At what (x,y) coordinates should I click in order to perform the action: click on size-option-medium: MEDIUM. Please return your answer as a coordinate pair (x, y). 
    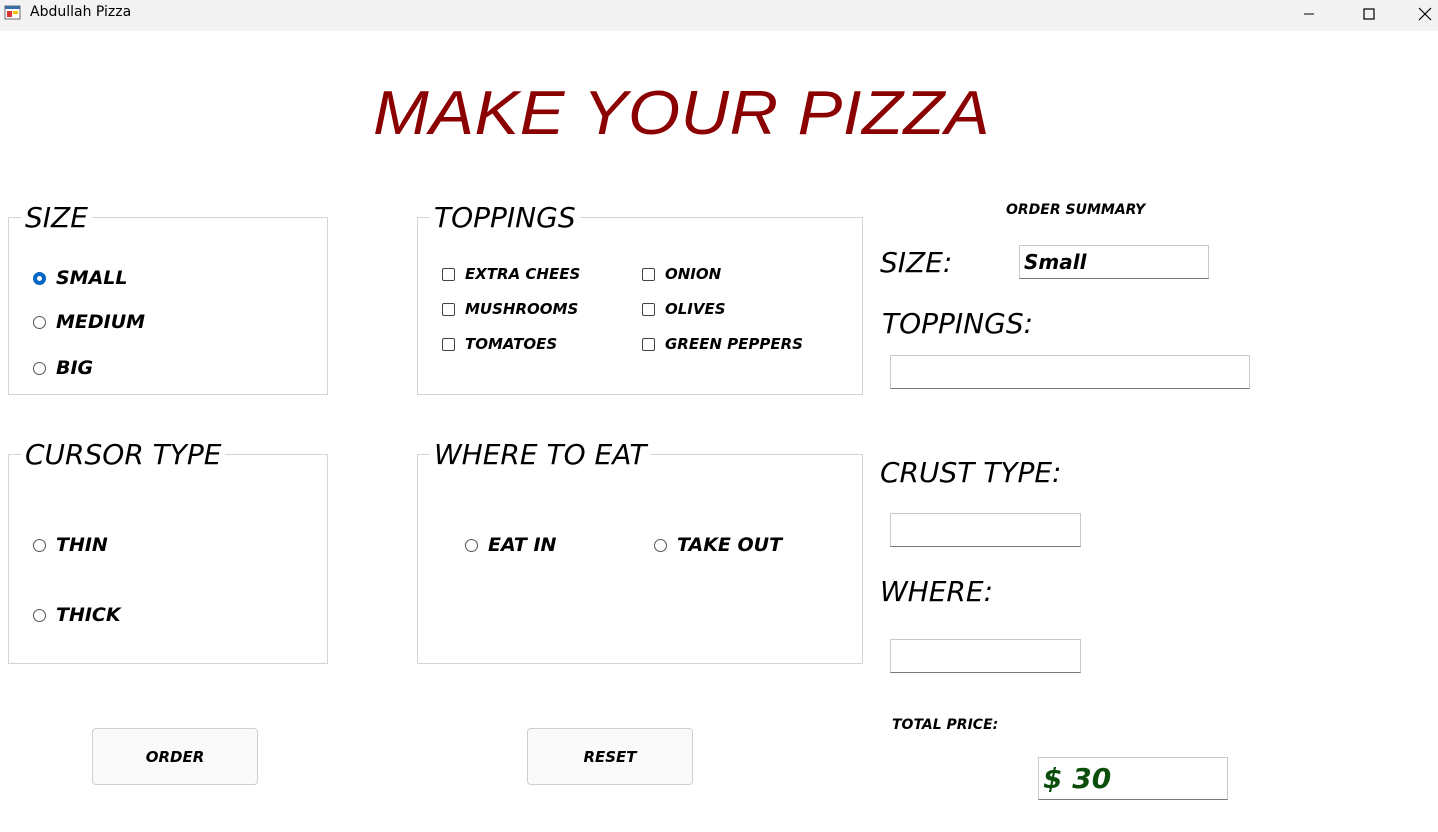
    Looking at the image, I should click on (89, 322).